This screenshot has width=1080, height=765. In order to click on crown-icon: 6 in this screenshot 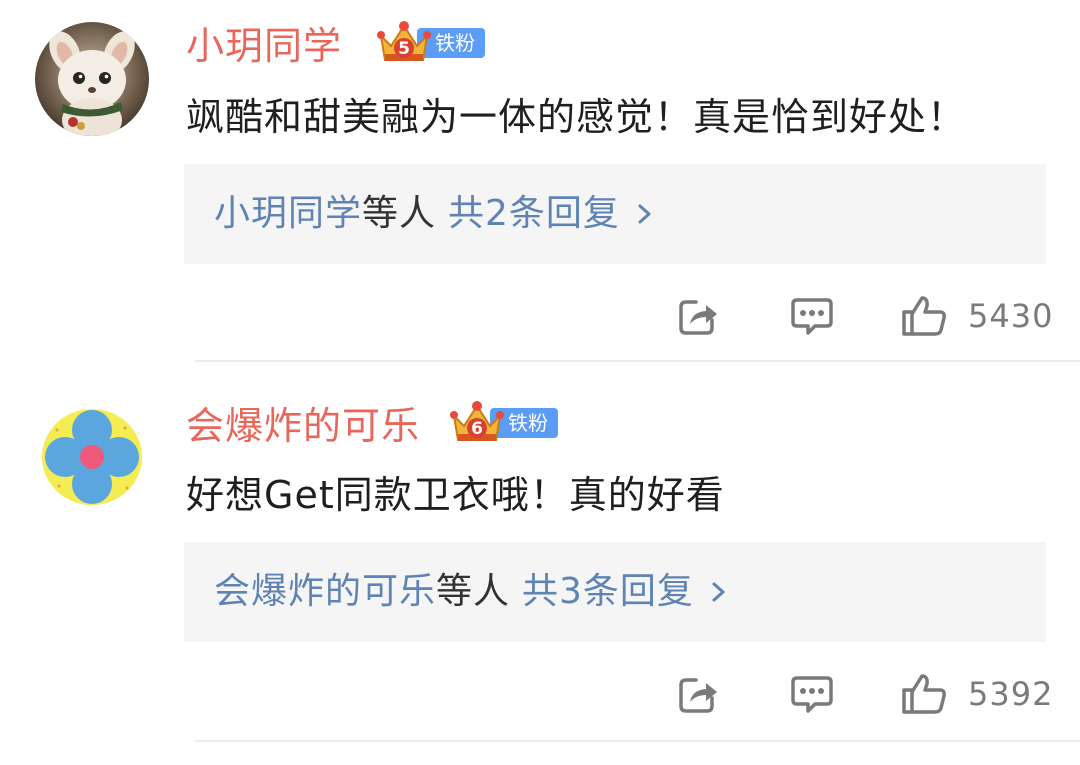, I will do `click(477, 421)`.